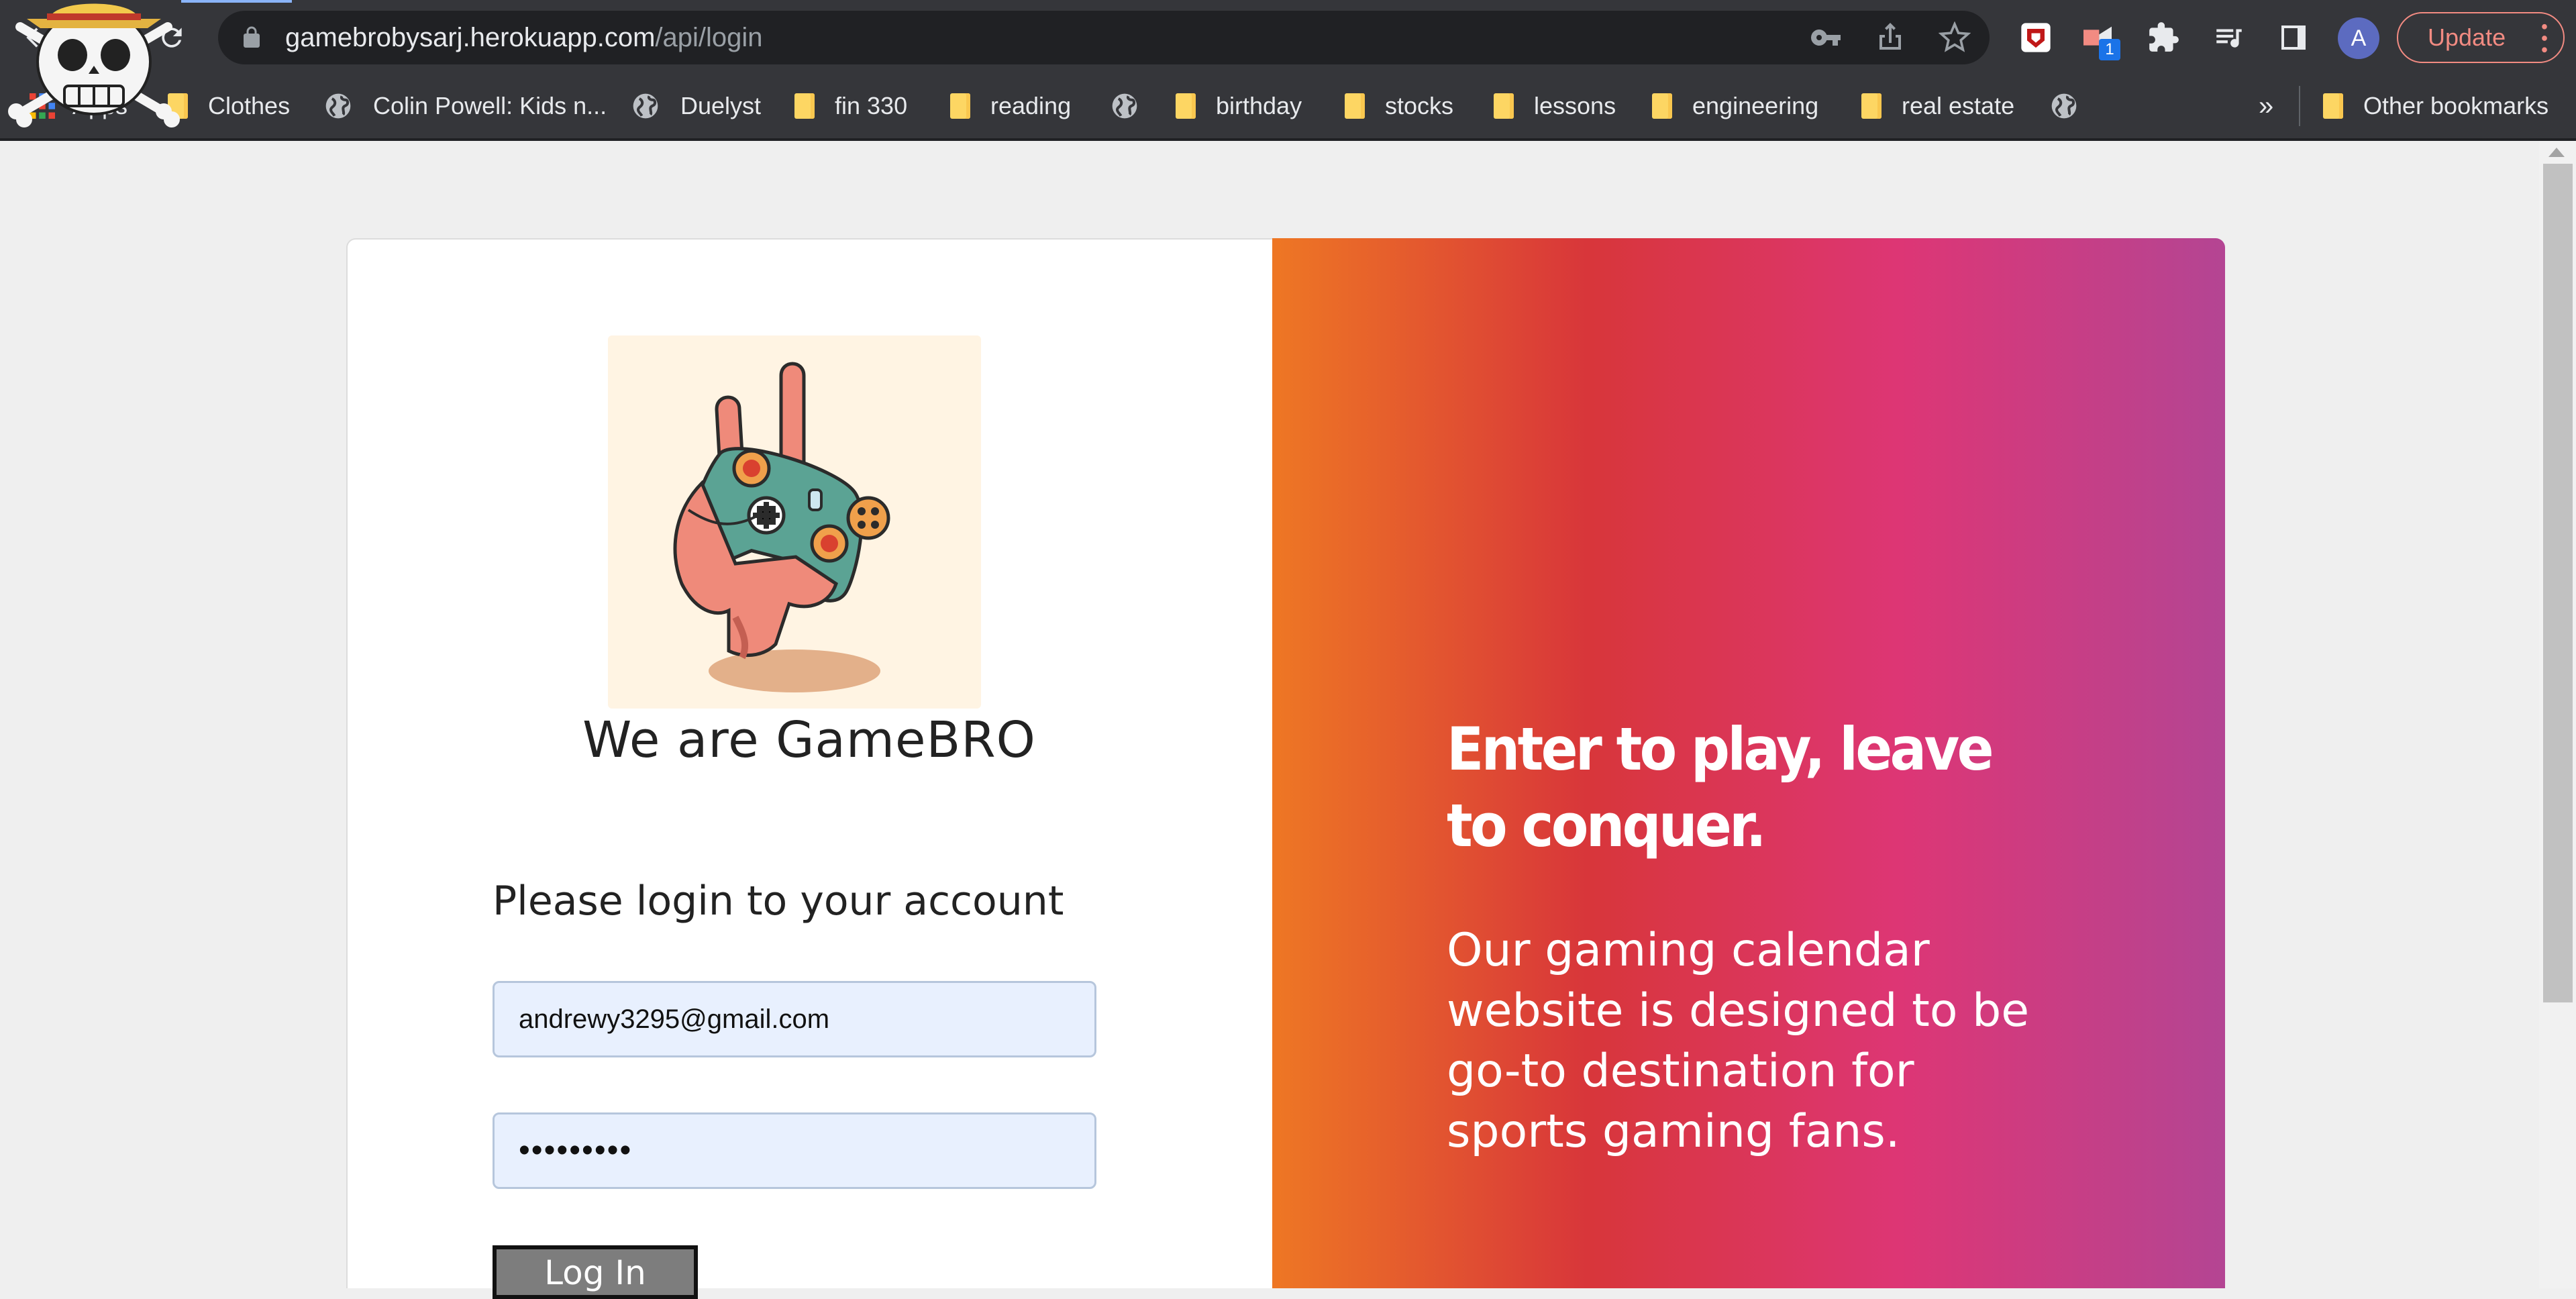 The height and width of the screenshot is (1299, 2576). What do you see at coordinates (1575, 105) in the screenshot?
I see `bookmark-label: lessons` at bounding box center [1575, 105].